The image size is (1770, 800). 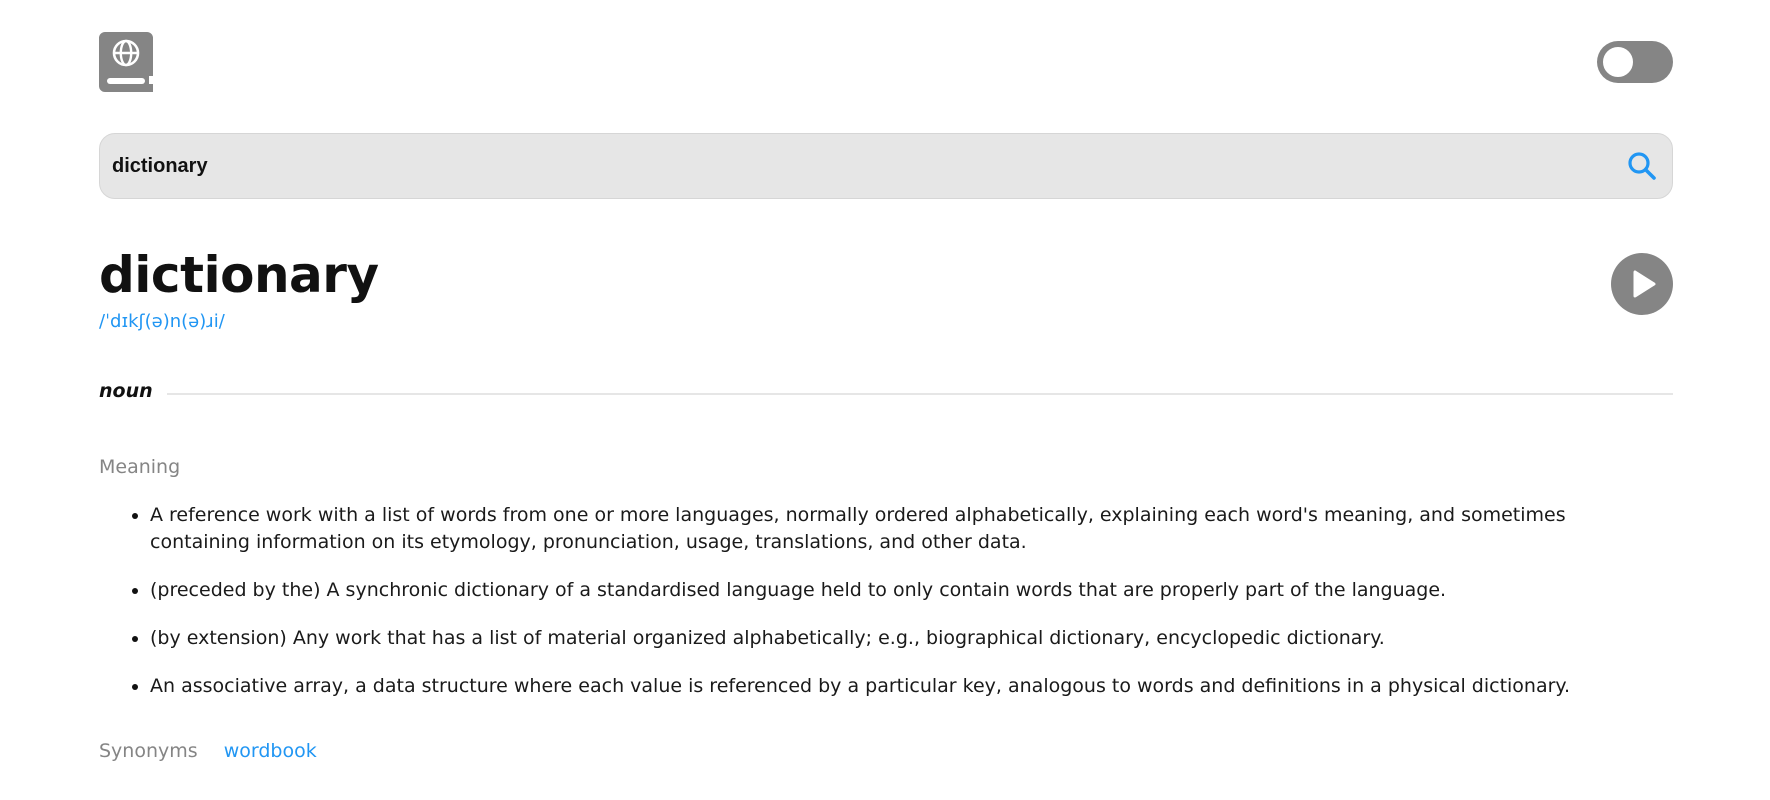 I want to click on part-of-speech: noun, so click(x=126, y=391).